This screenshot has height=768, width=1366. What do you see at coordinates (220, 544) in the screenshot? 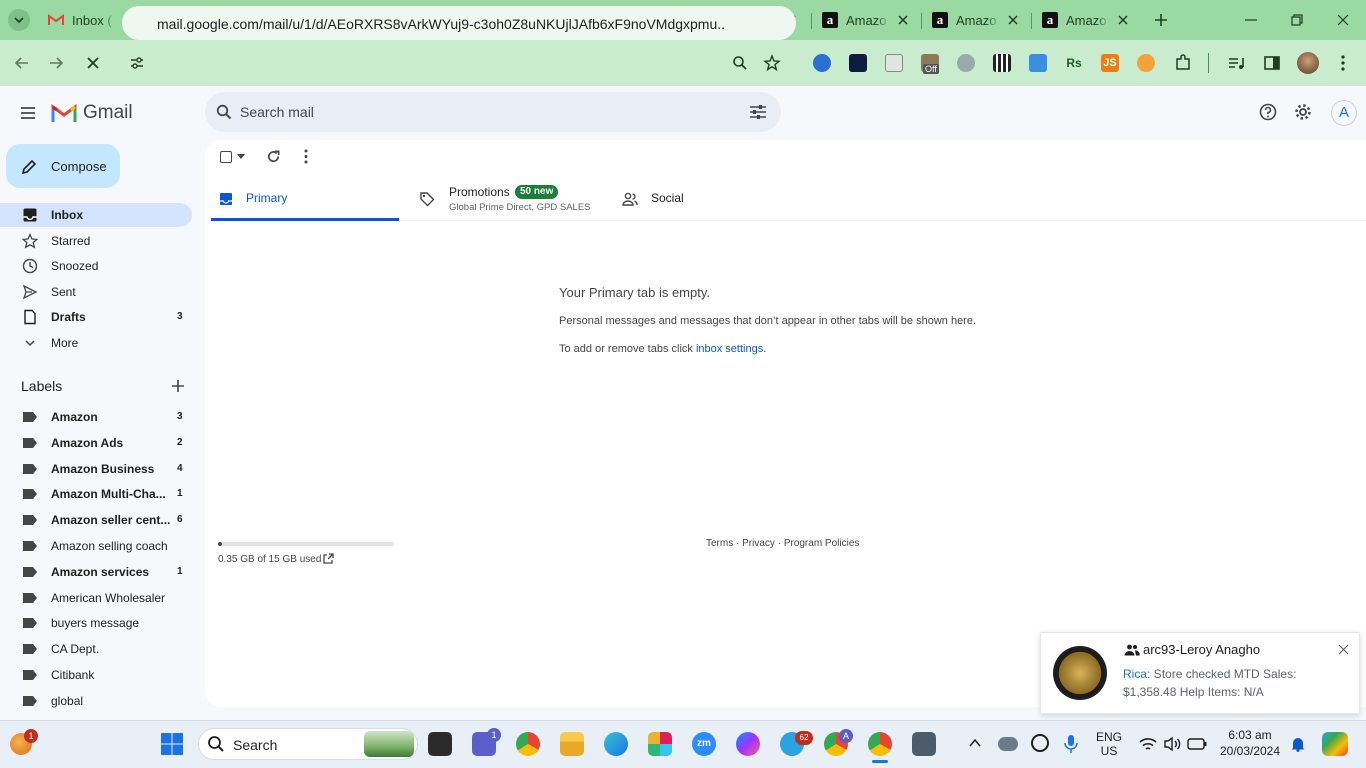
I see `storage-bar-fill` at bounding box center [220, 544].